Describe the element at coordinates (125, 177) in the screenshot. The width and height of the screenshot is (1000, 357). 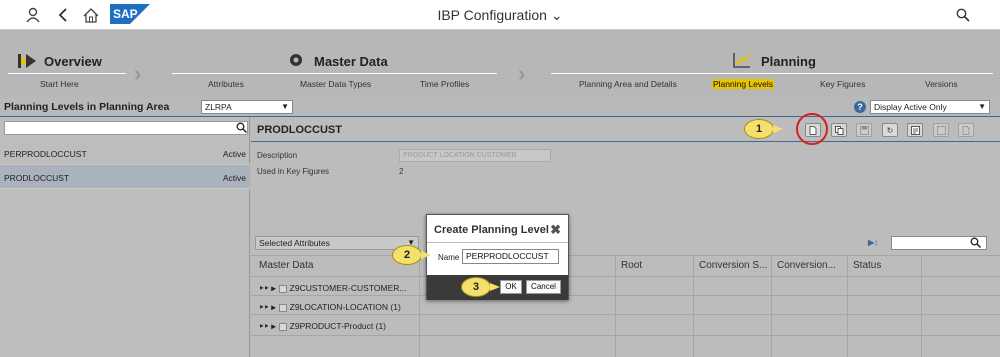
I see `list-item-selected: PRODLOCCUST Active` at that location.